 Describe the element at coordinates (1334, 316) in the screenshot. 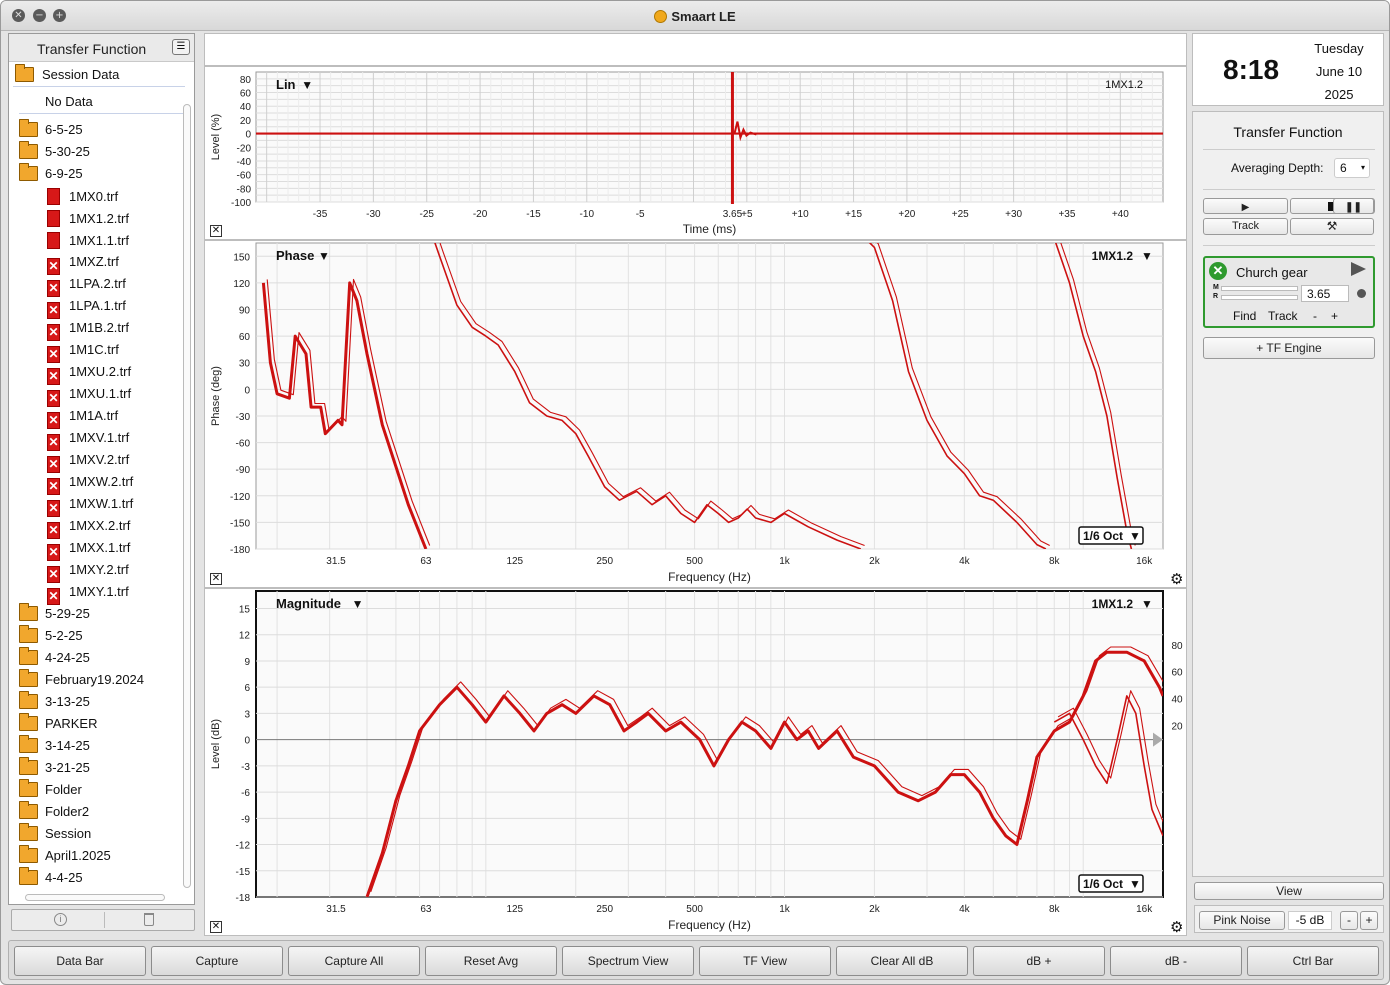

I see `delay-plus-button: +` at that location.